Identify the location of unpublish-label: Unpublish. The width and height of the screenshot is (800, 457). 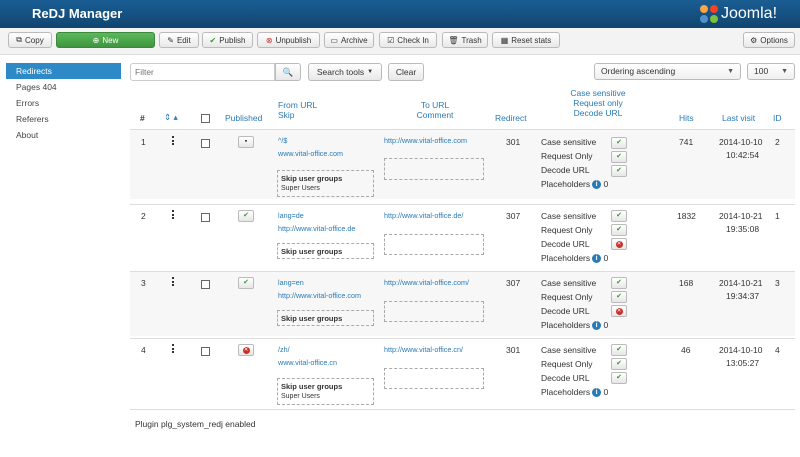
(293, 40).